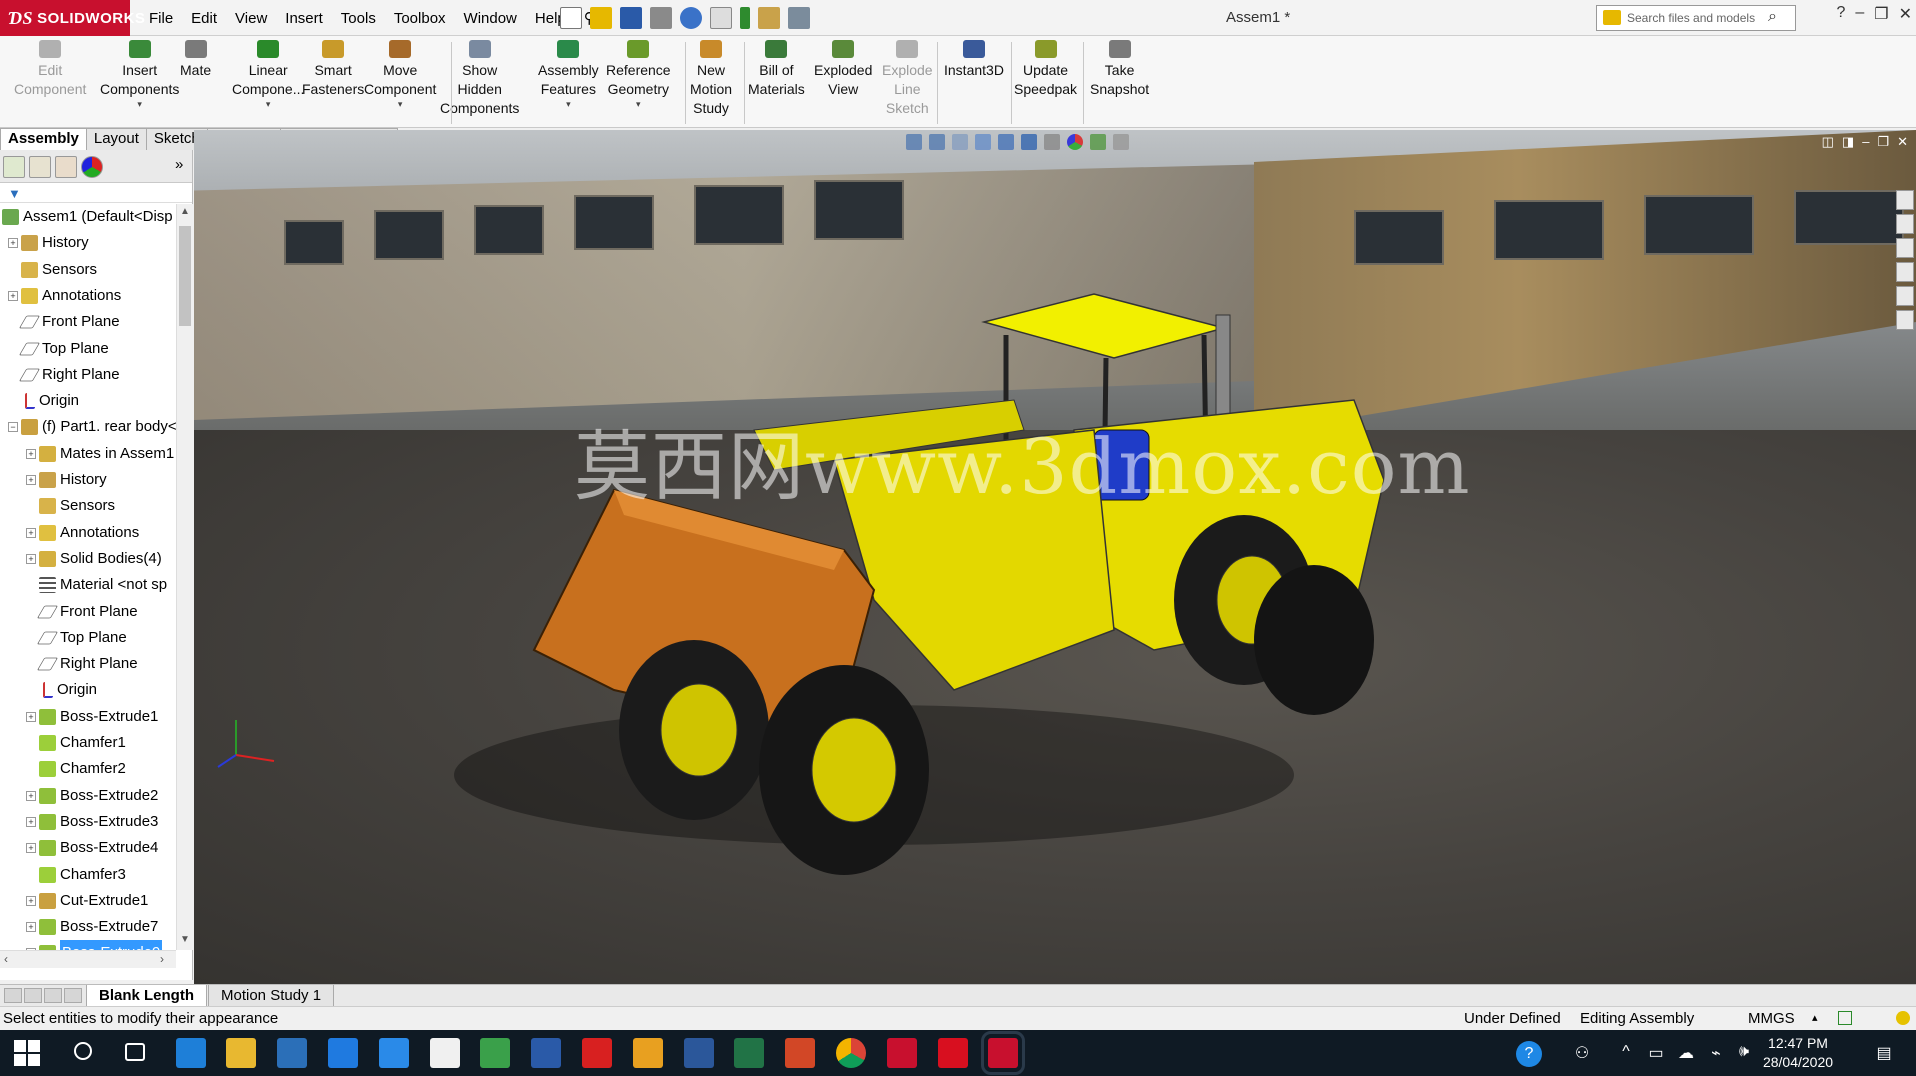  I want to click on action-center-icon: ▤, so click(1884, 1053).